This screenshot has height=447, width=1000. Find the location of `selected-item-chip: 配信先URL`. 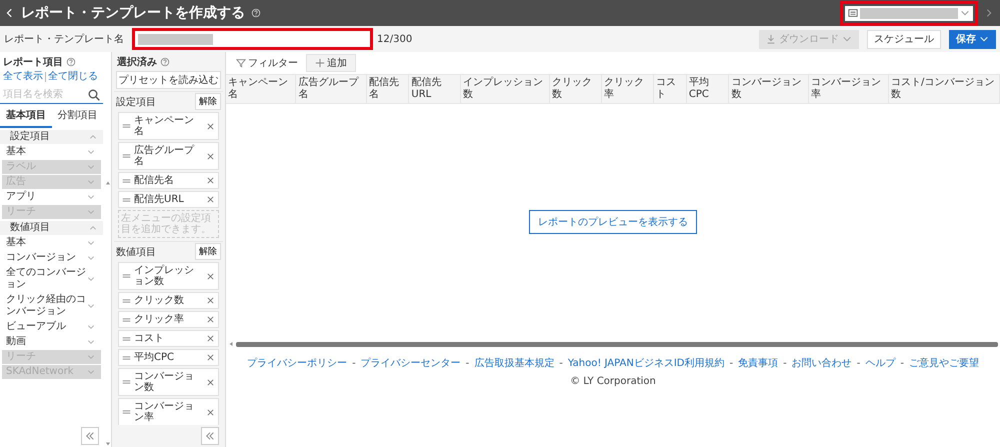

selected-item-chip: 配信先URL is located at coordinates (168, 199).